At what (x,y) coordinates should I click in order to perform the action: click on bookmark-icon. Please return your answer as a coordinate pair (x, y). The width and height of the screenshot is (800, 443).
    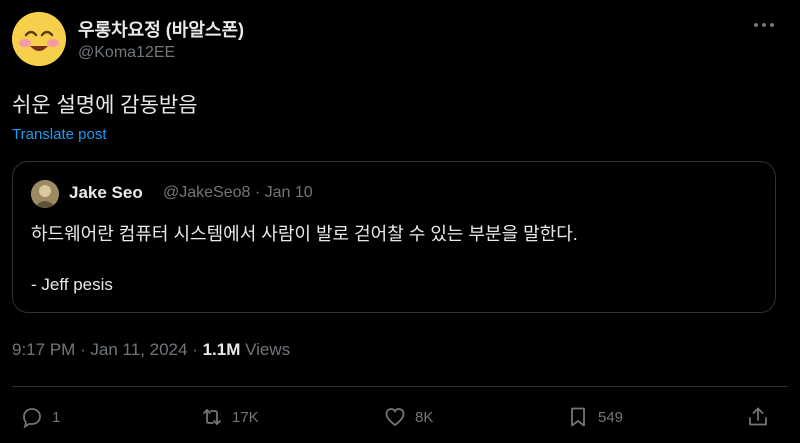
    Looking at the image, I should click on (578, 417).